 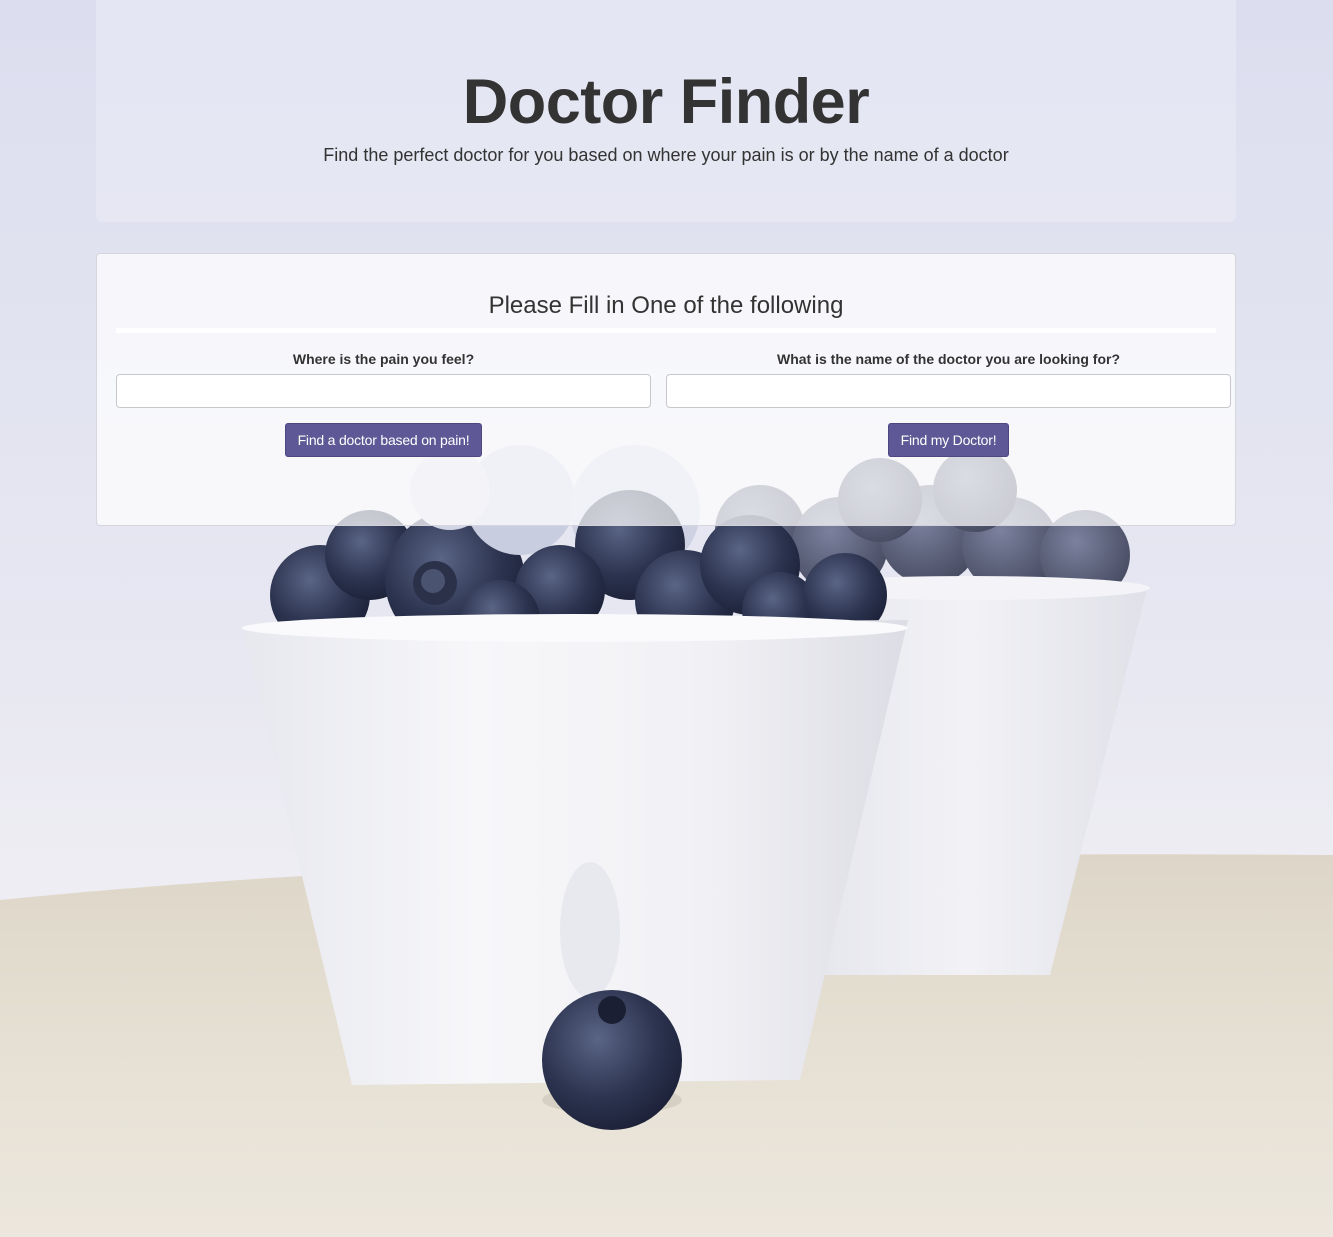 What do you see at coordinates (948, 391) in the screenshot?
I see `doctor-name-input` at bounding box center [948, 391].